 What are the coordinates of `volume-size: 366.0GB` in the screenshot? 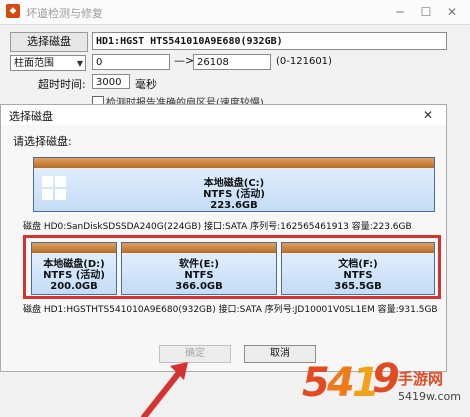 It's located at (199, 286).